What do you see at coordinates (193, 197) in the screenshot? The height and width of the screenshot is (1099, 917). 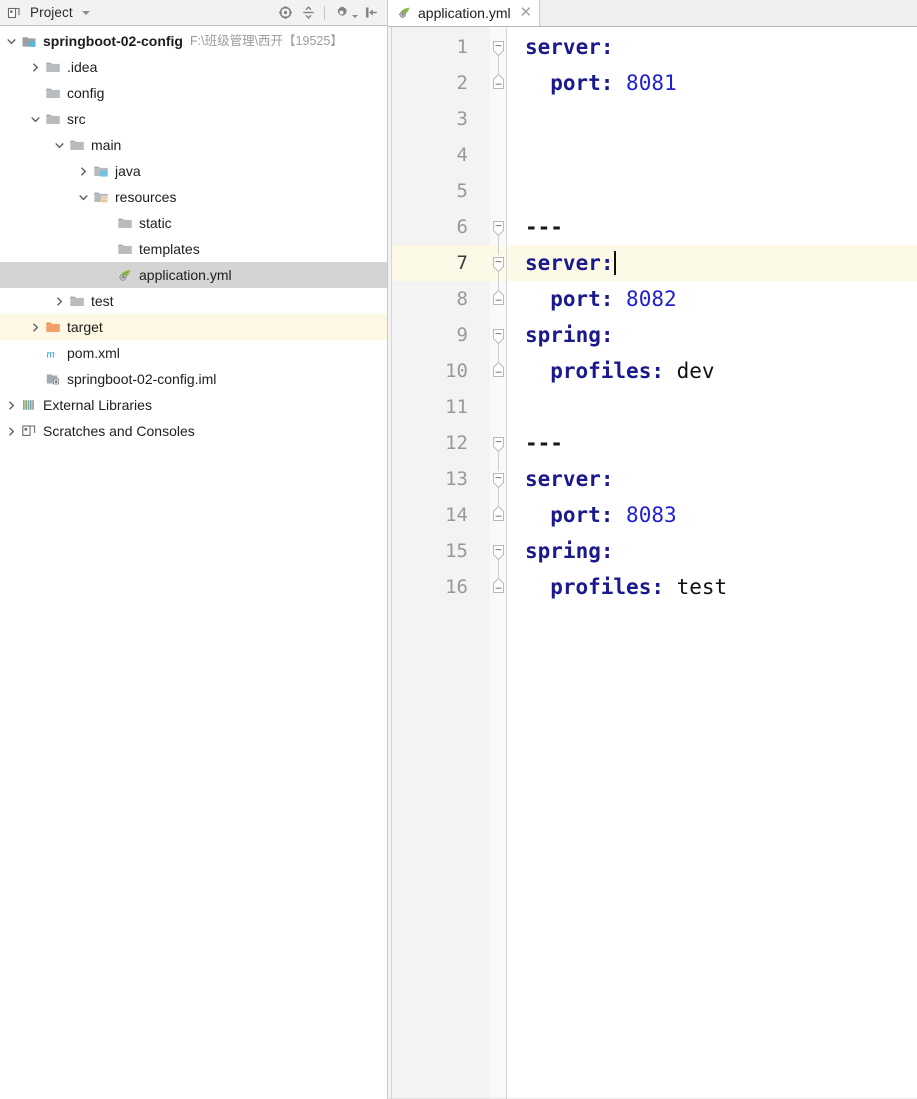 I see `tree-row-resources: resources` at bounding box center [193, 197].